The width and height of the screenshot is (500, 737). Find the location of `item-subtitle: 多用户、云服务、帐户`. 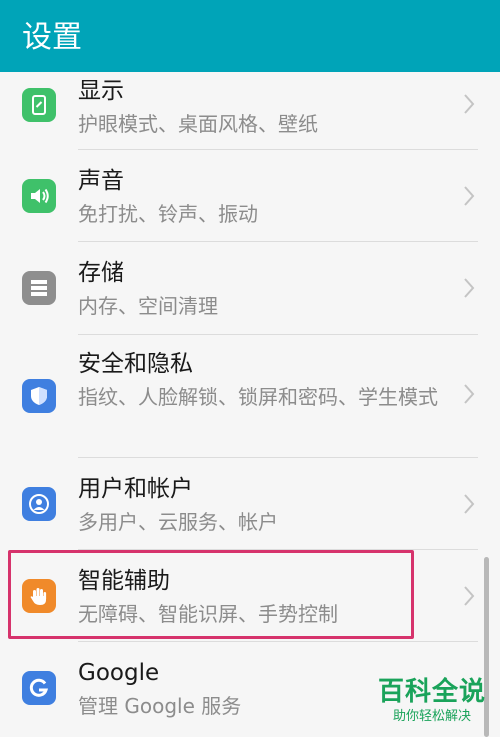

item-subtitle: 多用户、云服务、帐户 is located at coordinates (178, 522).